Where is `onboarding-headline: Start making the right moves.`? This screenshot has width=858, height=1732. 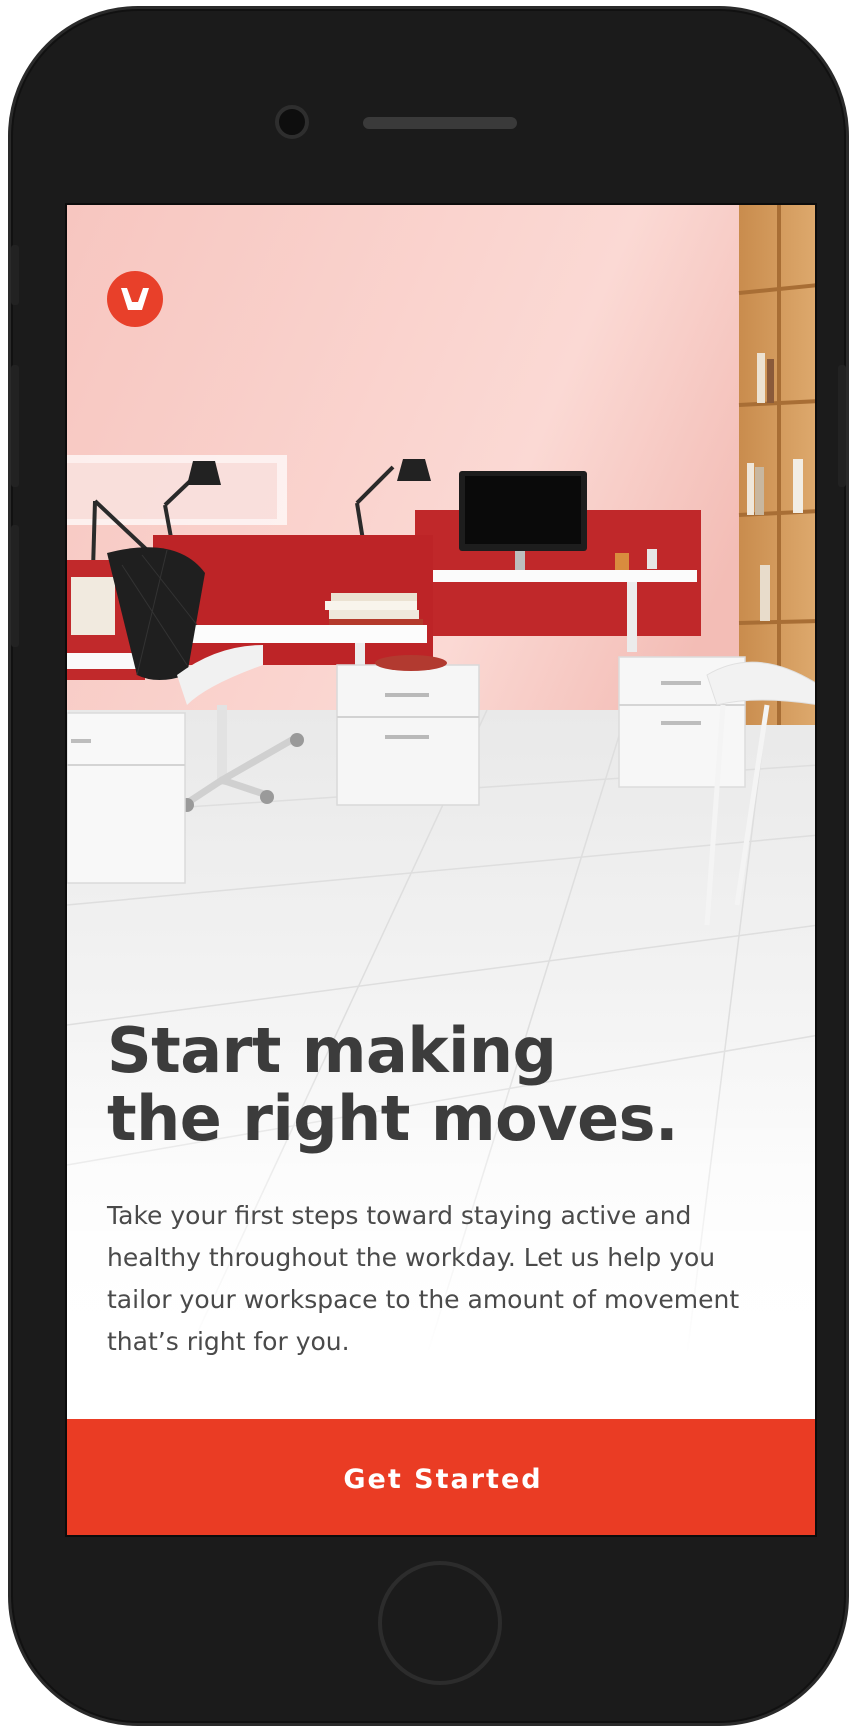 onboarding-headline: Start making the right moves. is located at coordinates (447, 1085).